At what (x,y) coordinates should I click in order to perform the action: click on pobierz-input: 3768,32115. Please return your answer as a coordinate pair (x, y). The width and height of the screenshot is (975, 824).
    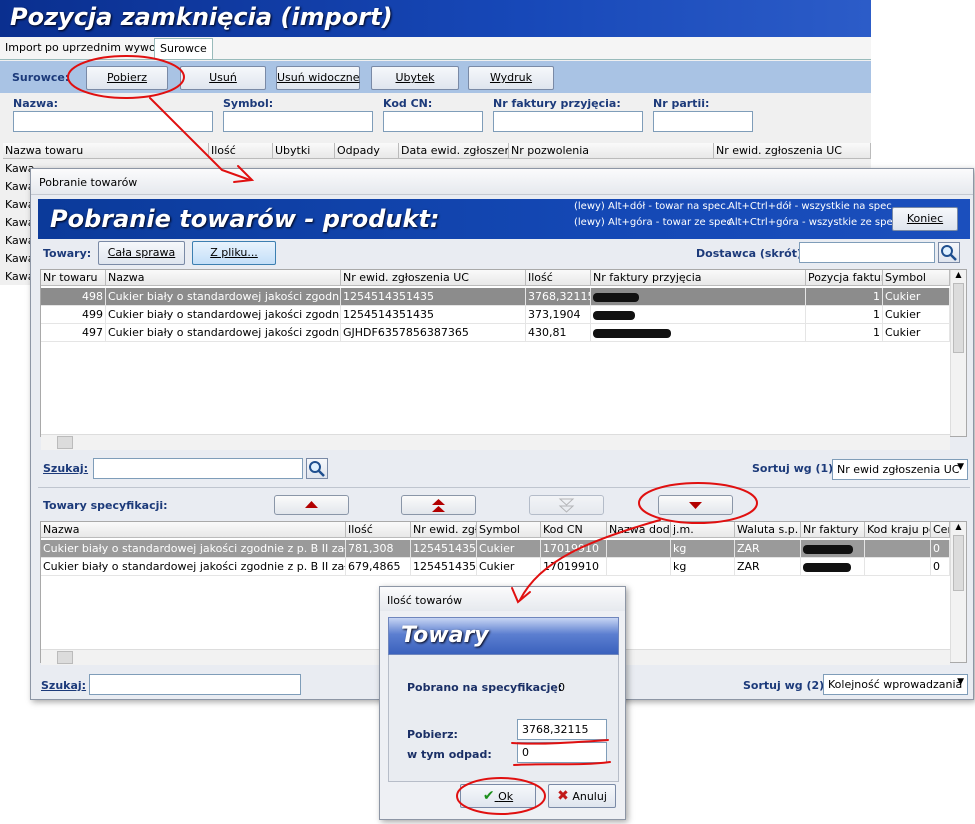
    Looking at the image, I should click on (562, 729).